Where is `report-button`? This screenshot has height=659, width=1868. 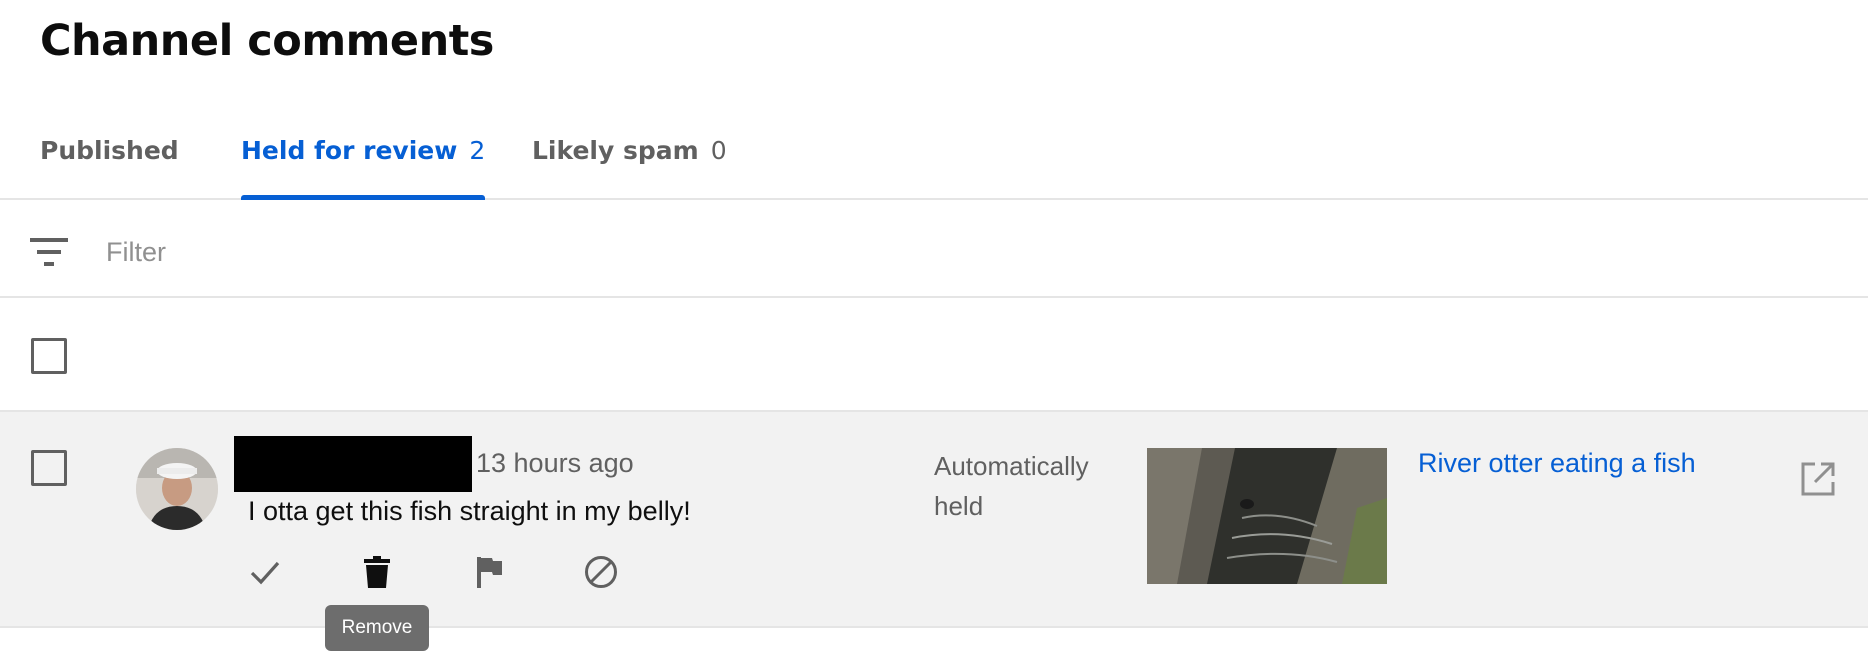 report-button is located at coordinates (489, 572).